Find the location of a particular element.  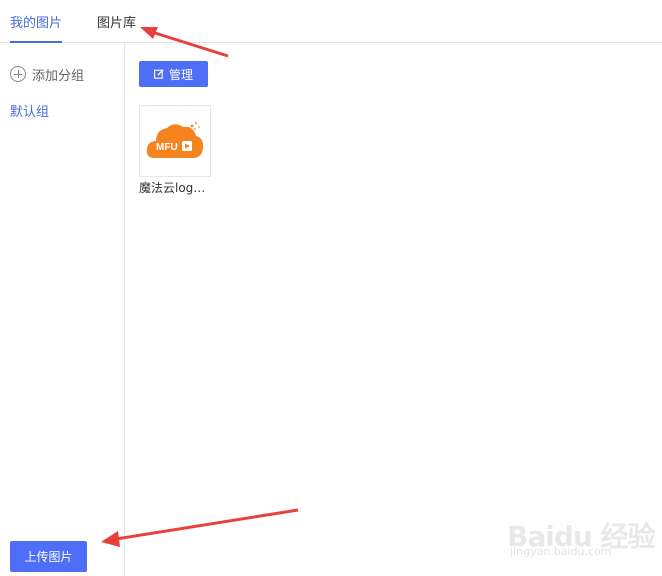

tab-image-library-label: 图片库 is located at coordinates (117, 23).